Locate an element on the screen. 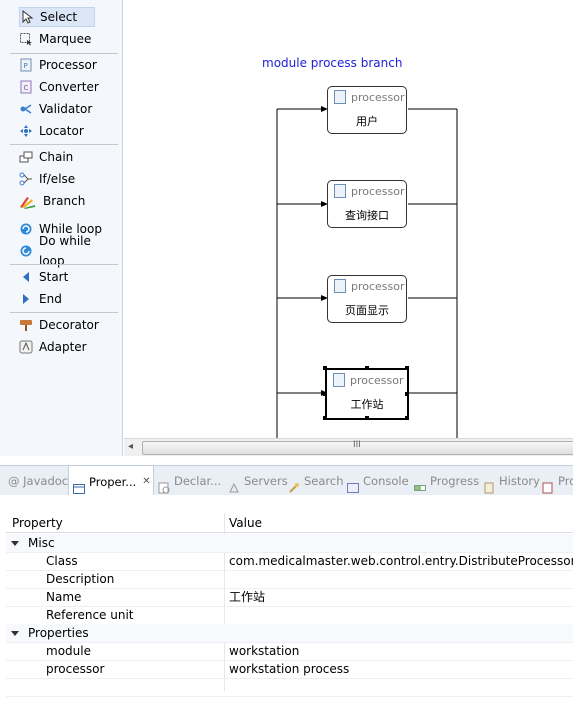 This screenshot has width=573, height=706. palette-item-label: Processor is located at coordinates (68, 65).